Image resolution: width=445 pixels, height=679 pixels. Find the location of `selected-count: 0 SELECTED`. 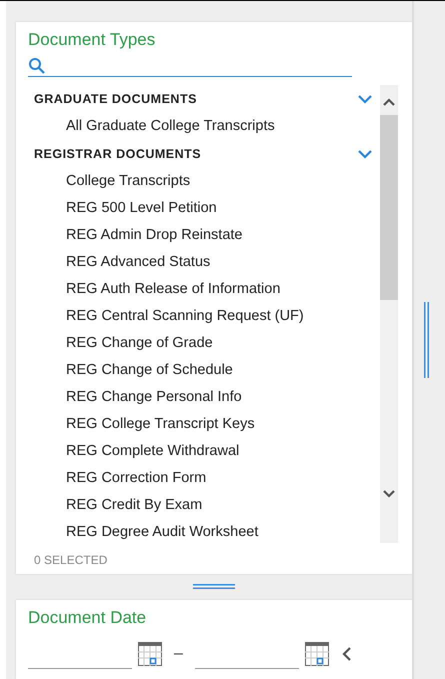

selected-count: 0 SELECTED is located at coordinates (70, 559).